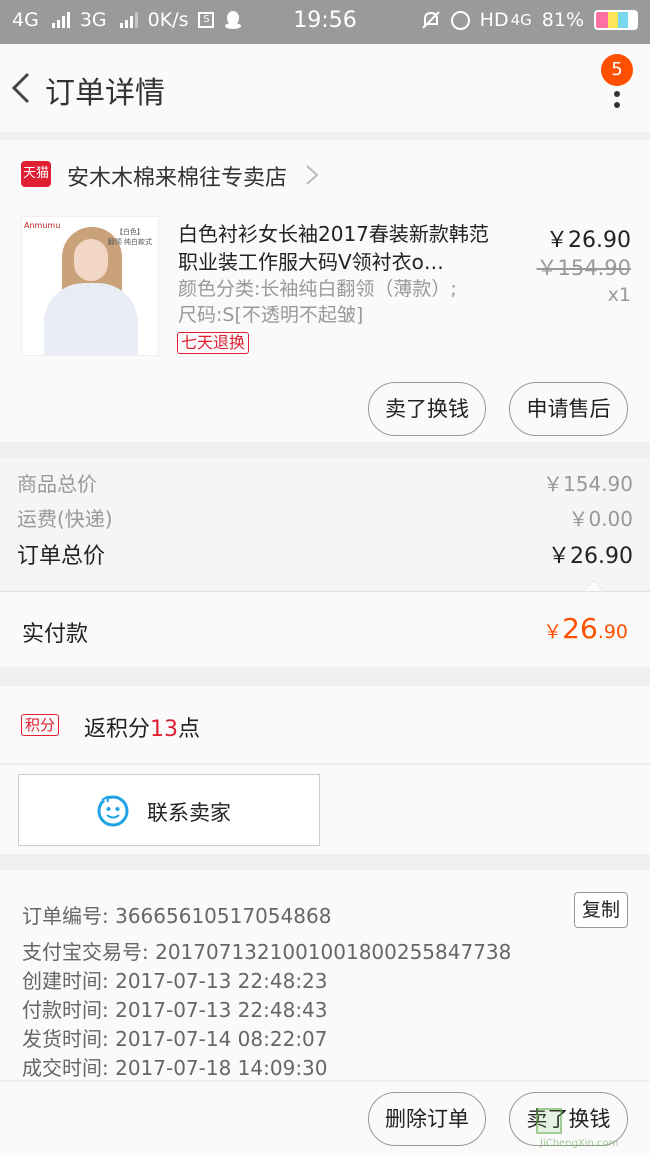 Image resolution: width=650 pixels, height=1155 pixels. I want to click on mute-icon, so click(430, 20).